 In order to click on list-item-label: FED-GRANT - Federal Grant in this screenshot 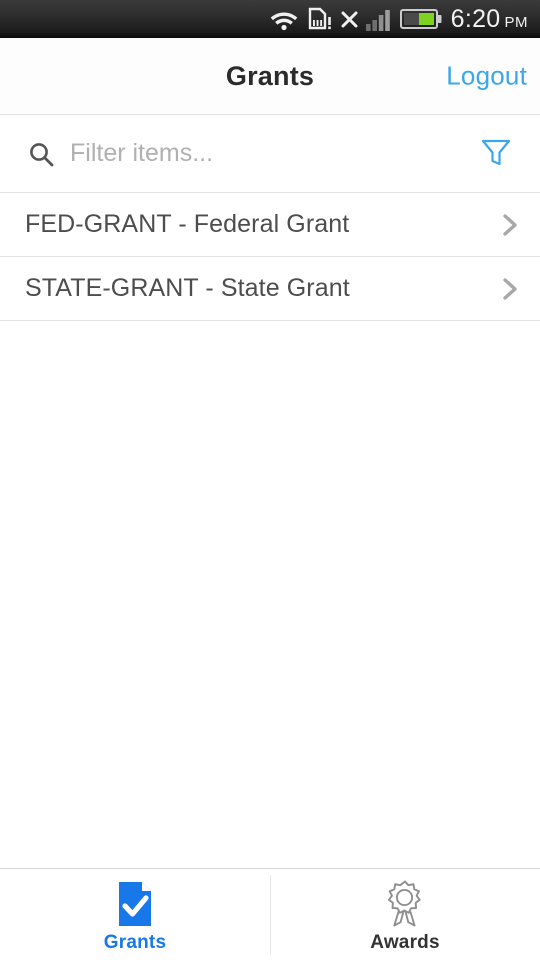, I will do `click(187, 224)`.